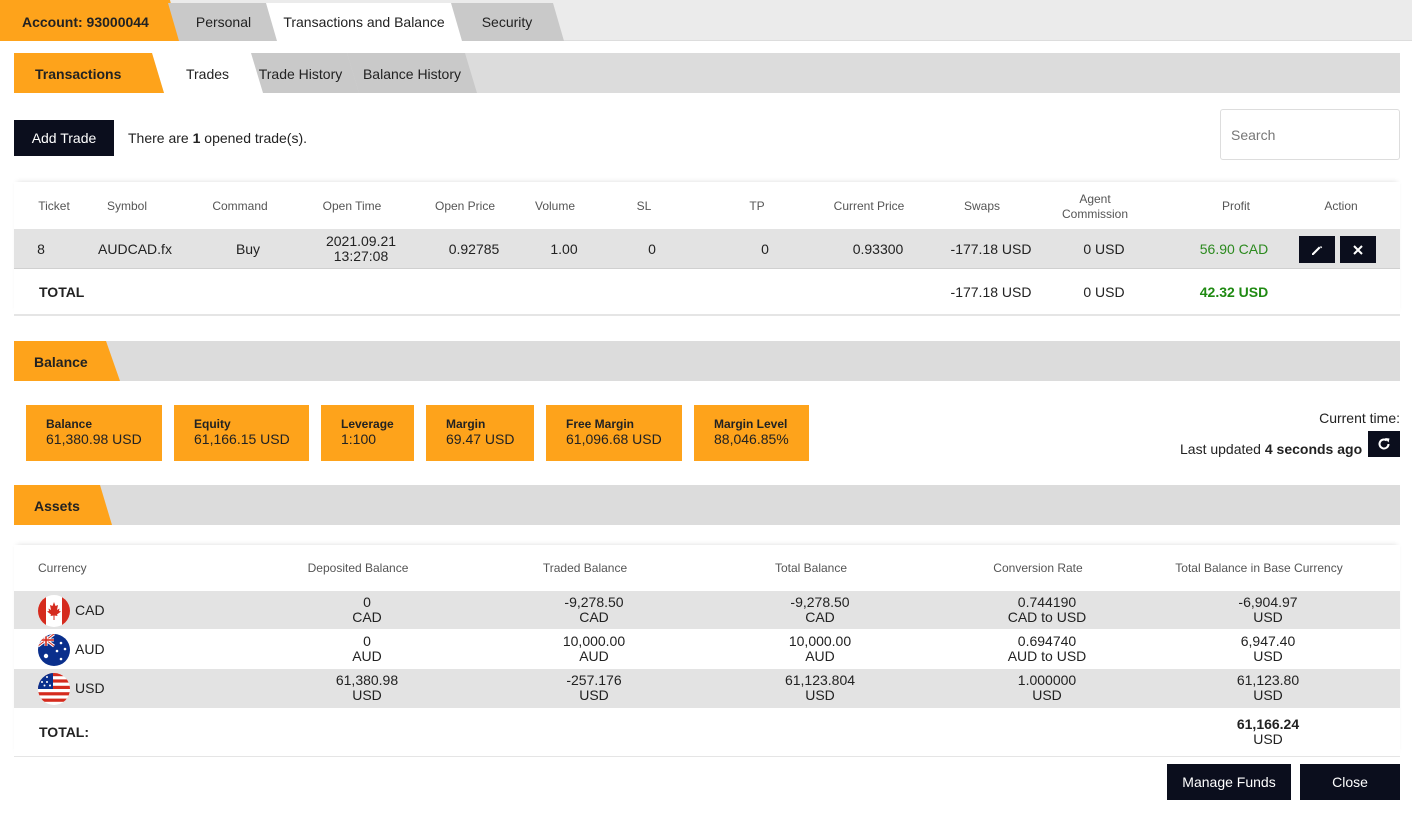  What do you see at coordinates (361, 249) in the screenshot?
I see `trade-open-time: 2021.09.21 13:27:08` at bounding box center [361, 249].